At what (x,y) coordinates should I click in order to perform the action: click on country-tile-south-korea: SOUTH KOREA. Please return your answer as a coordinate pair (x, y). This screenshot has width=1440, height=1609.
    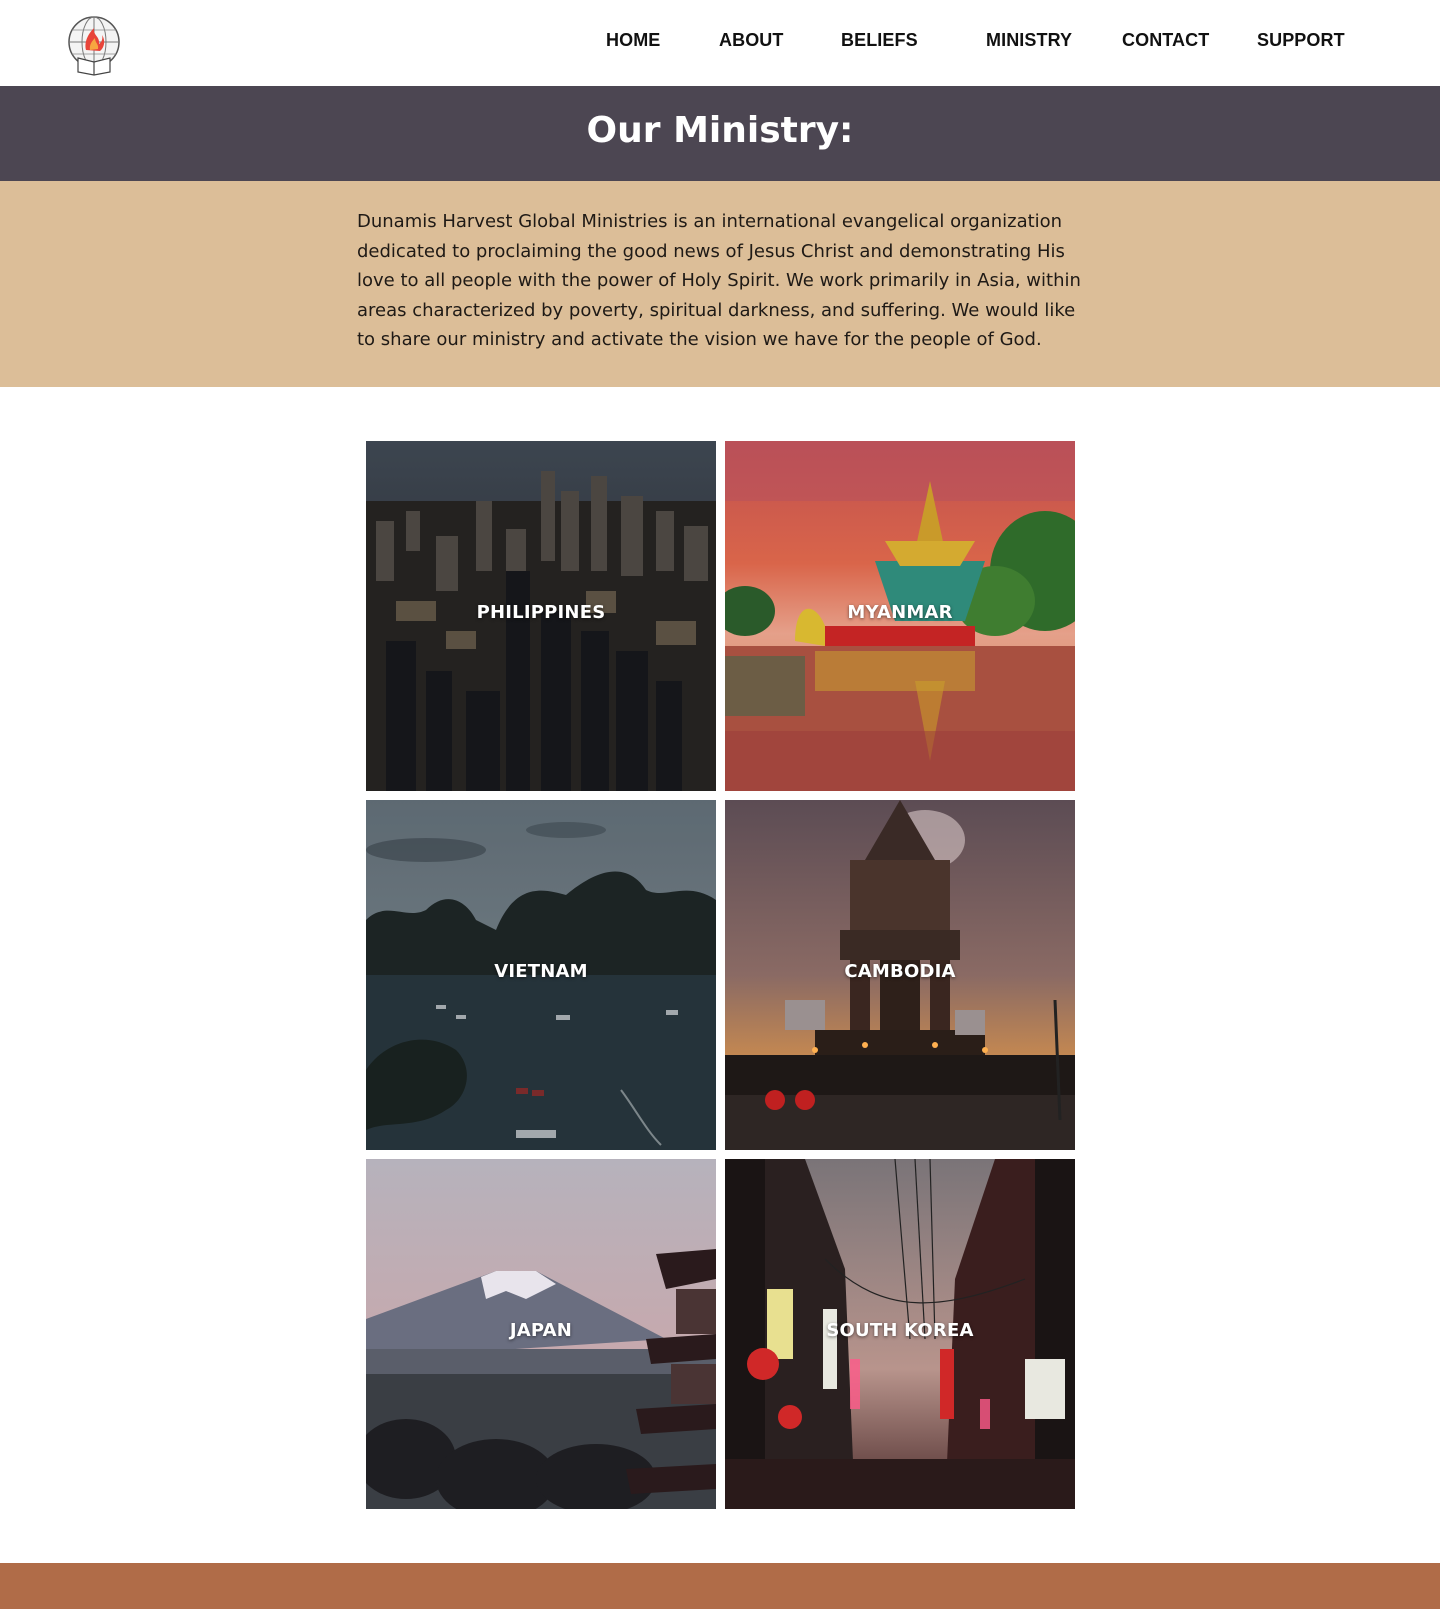
    Looking at the image, I should click on (900, 1334).